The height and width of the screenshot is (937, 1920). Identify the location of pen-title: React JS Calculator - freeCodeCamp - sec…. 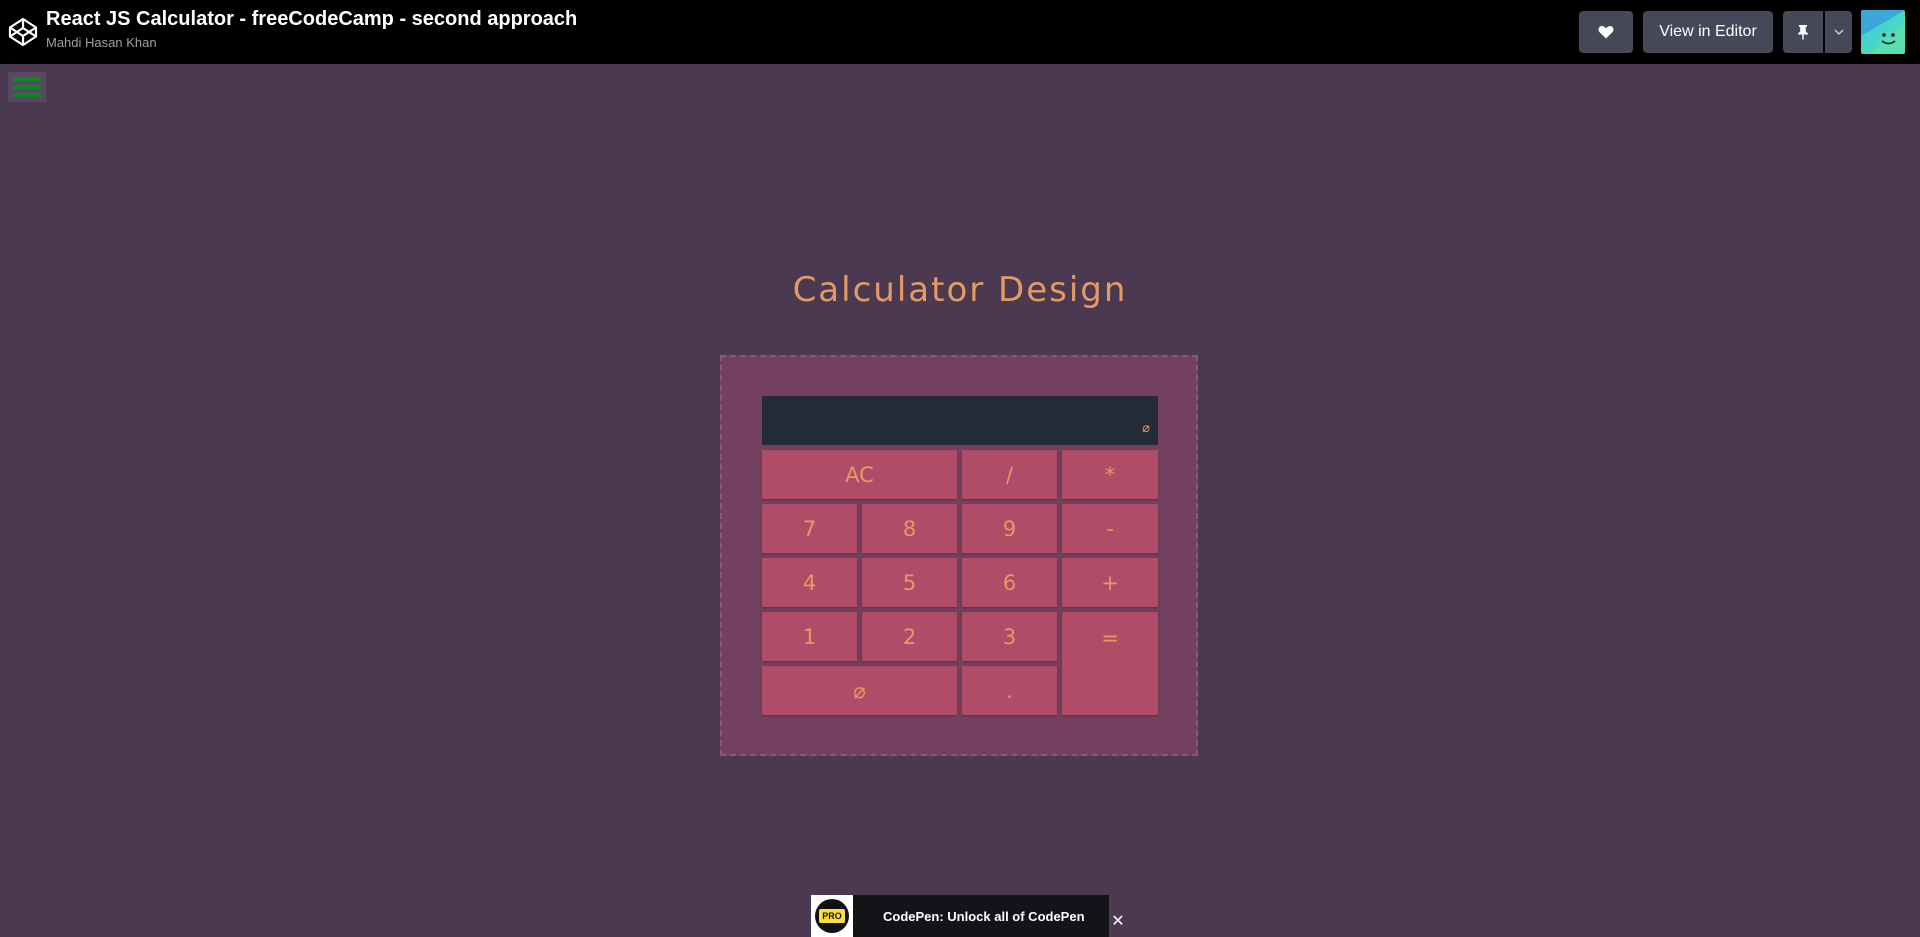
(312, 19).